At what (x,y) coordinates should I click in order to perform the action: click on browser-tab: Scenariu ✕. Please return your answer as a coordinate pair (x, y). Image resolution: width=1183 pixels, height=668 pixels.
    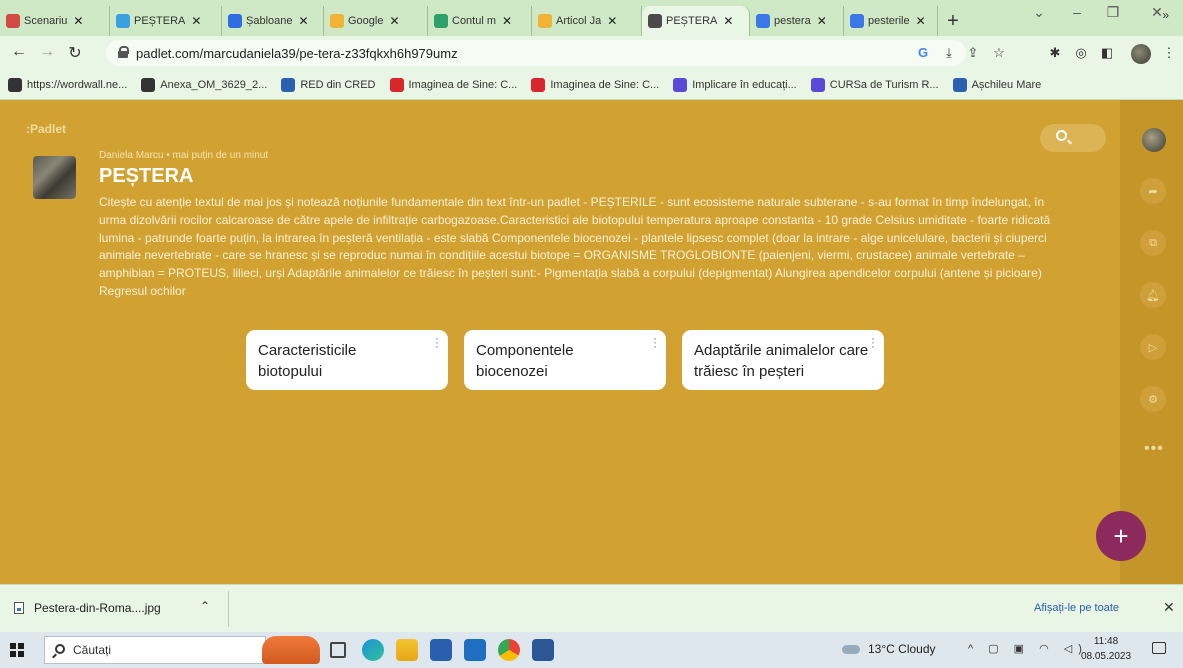
    Looking at the image, I should click on (55, 21).